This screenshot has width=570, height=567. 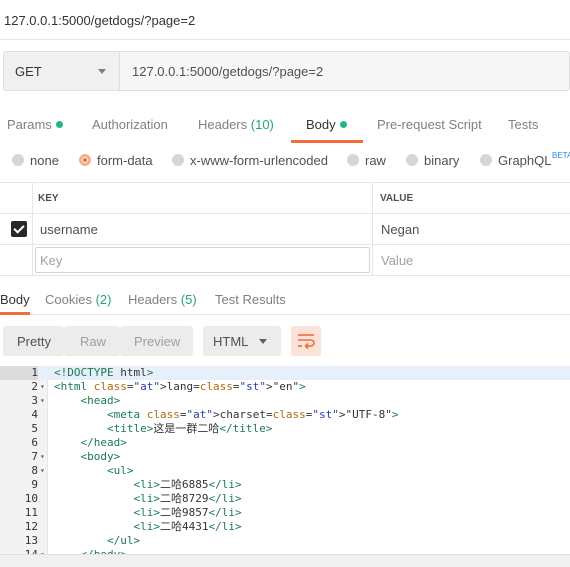 I want to click on tab-pre-request-script: Pre-request Script, so click(x=429, y=124).